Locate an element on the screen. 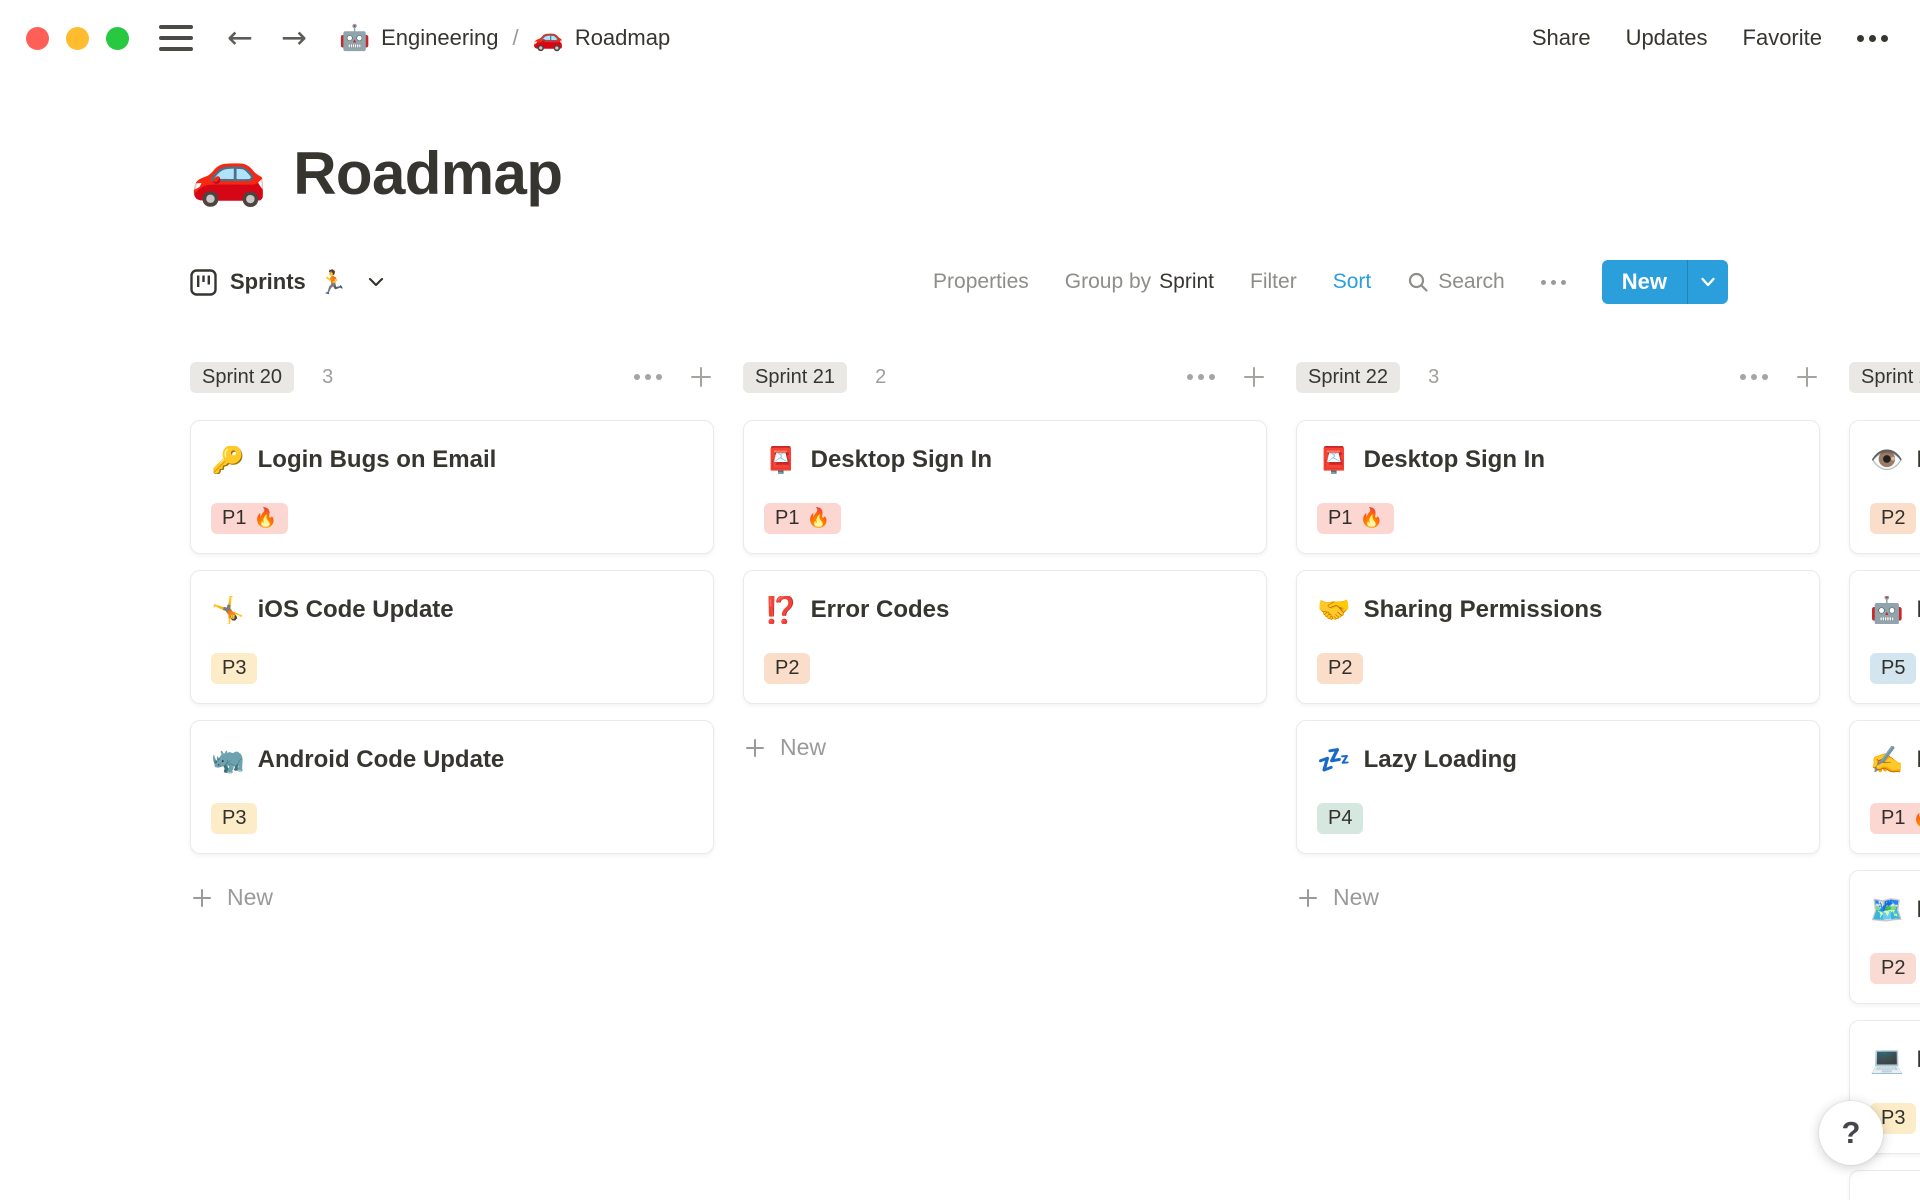  priority-badge: P5 is located at coordinates (1893, 668).